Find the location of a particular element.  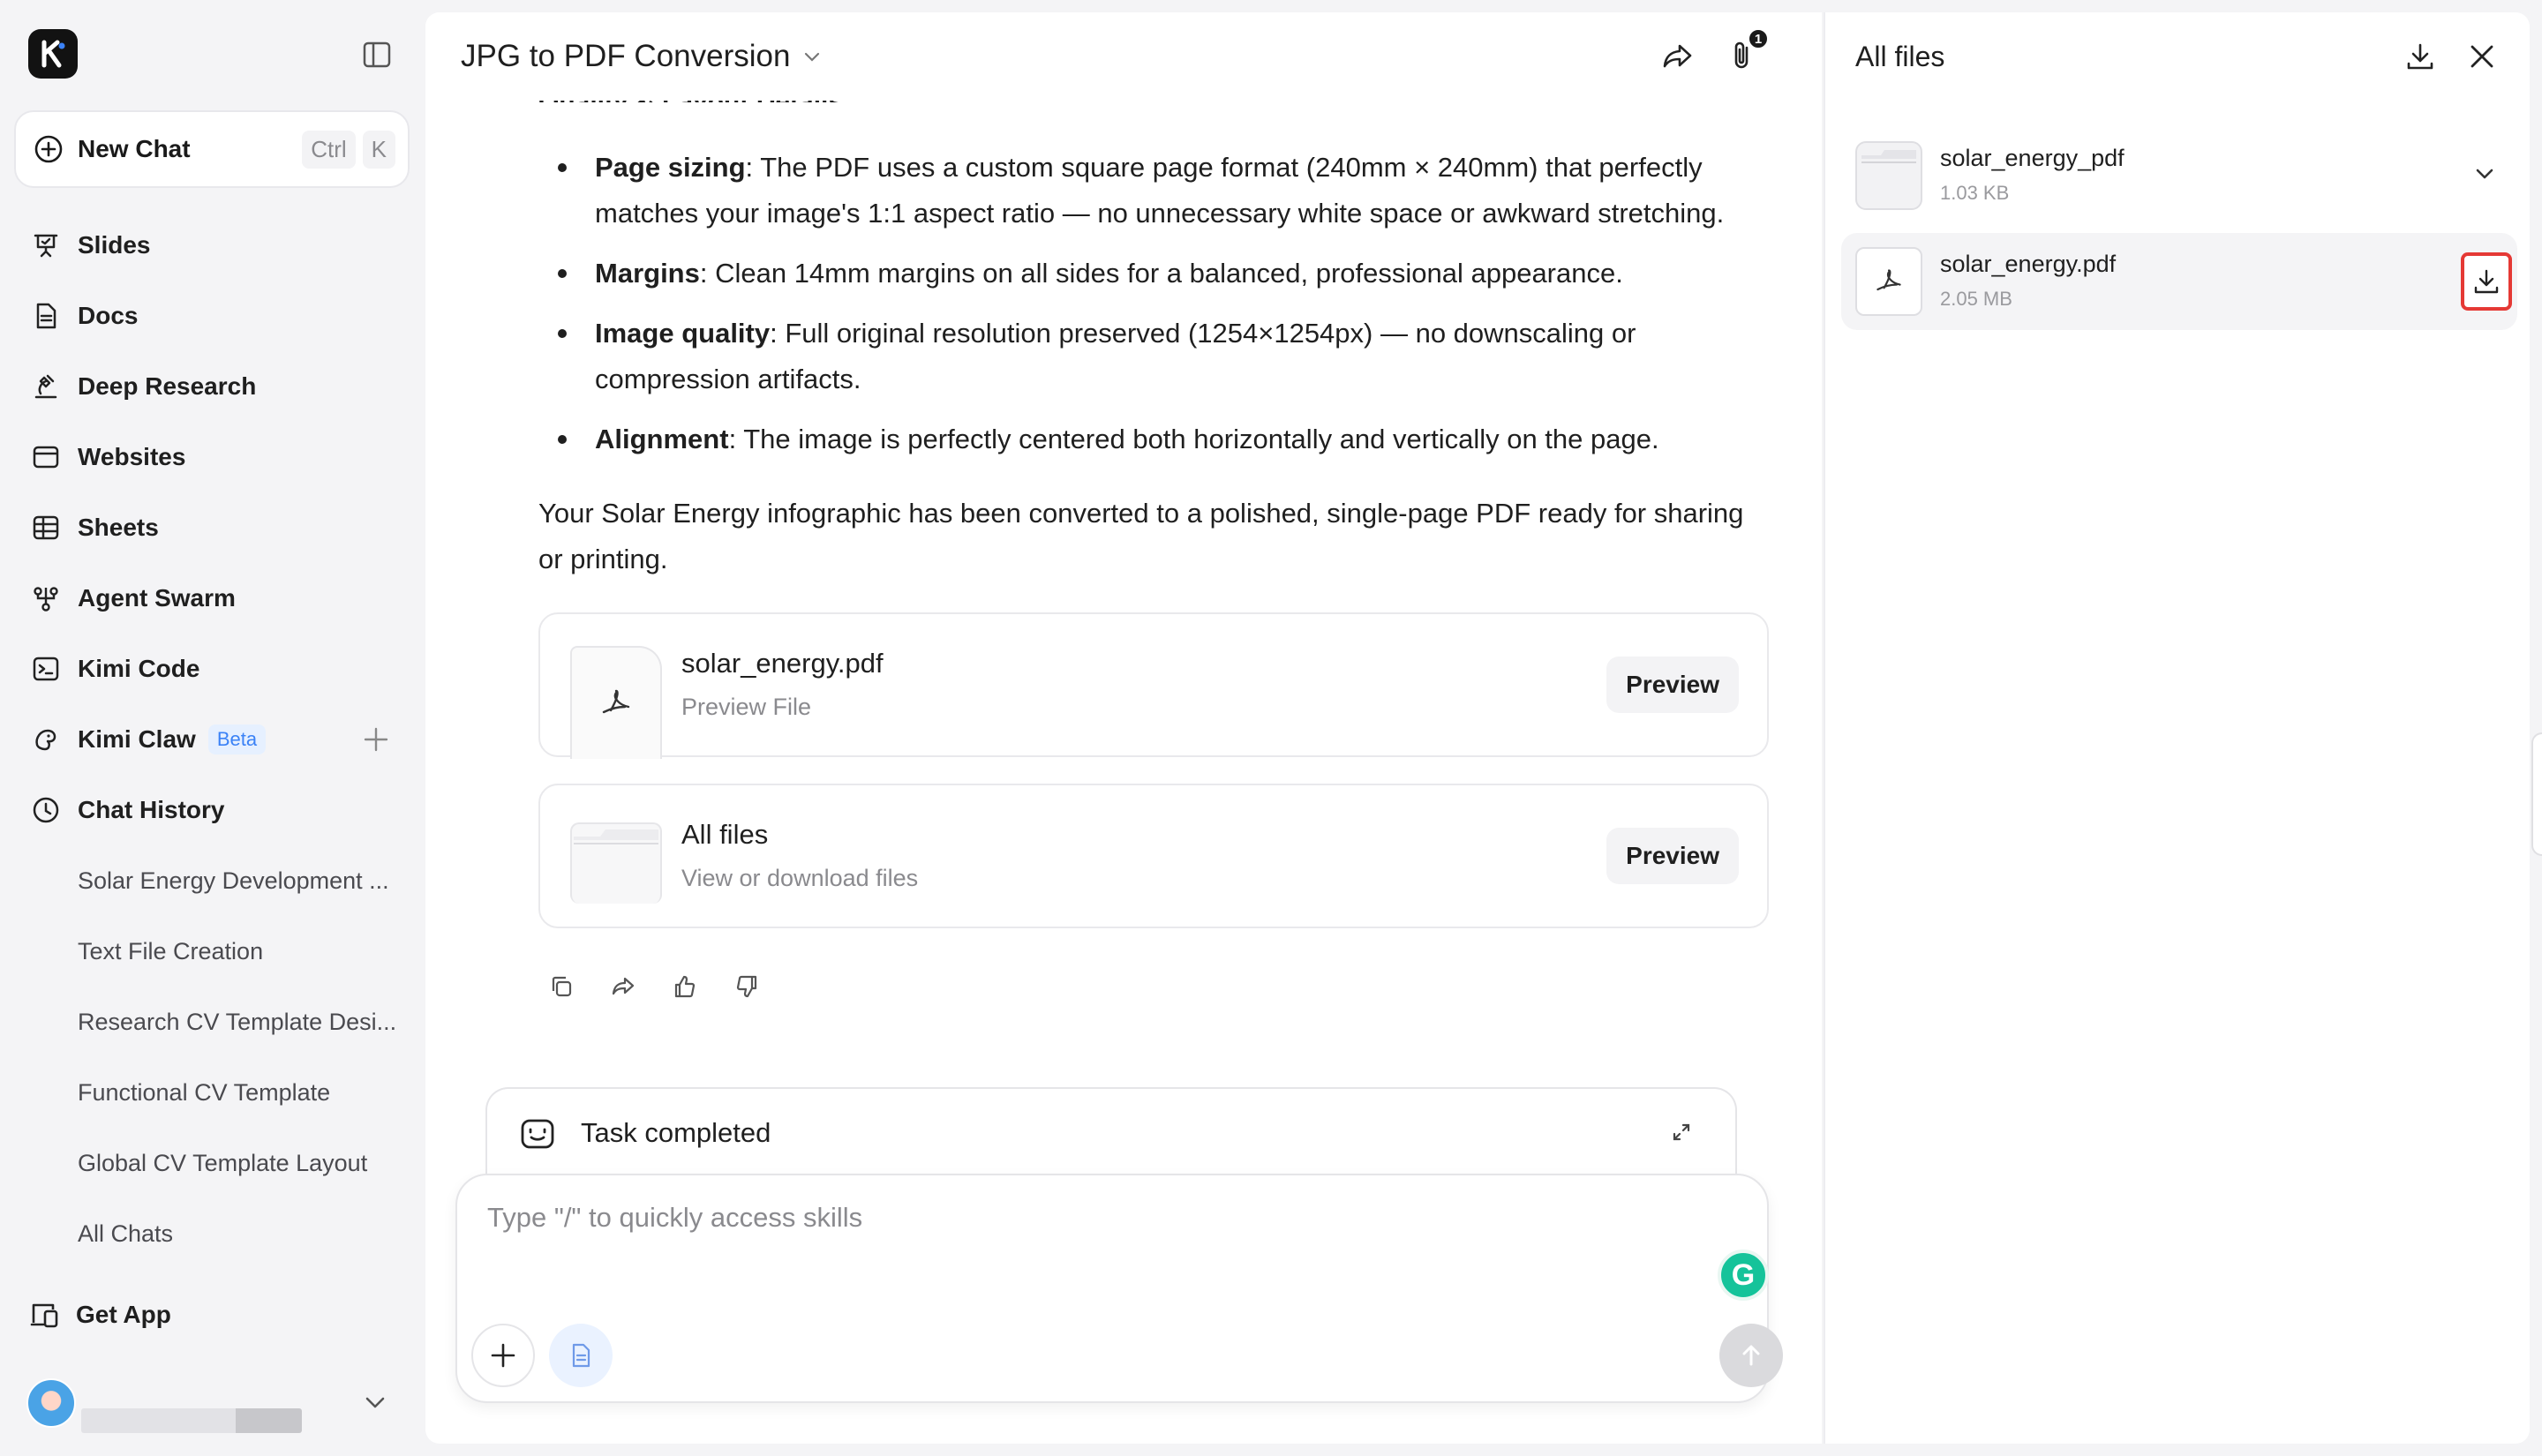

robot-face-icon is located at coordinates (537, 1133).